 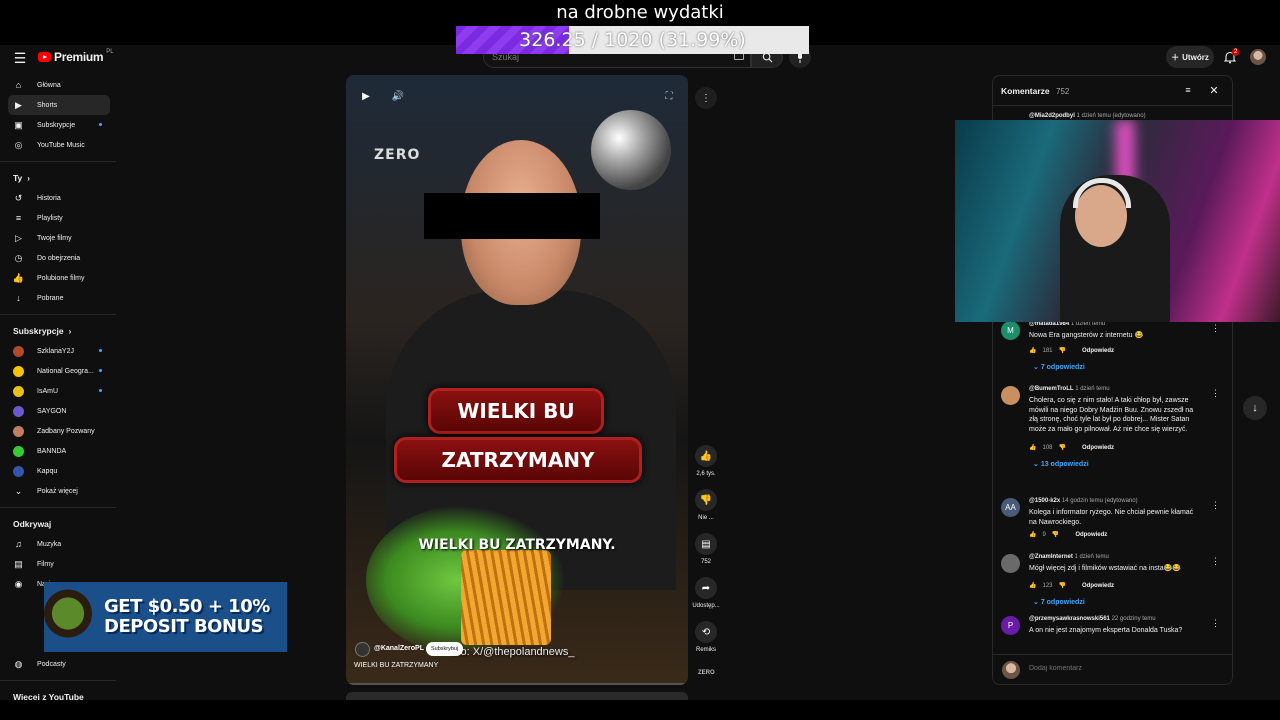 What do you see at coordinates (1069, 619) in the screenshot?
I see `comment-author: @przemysawkrasnowski561` at bounding box center [1069, 619].